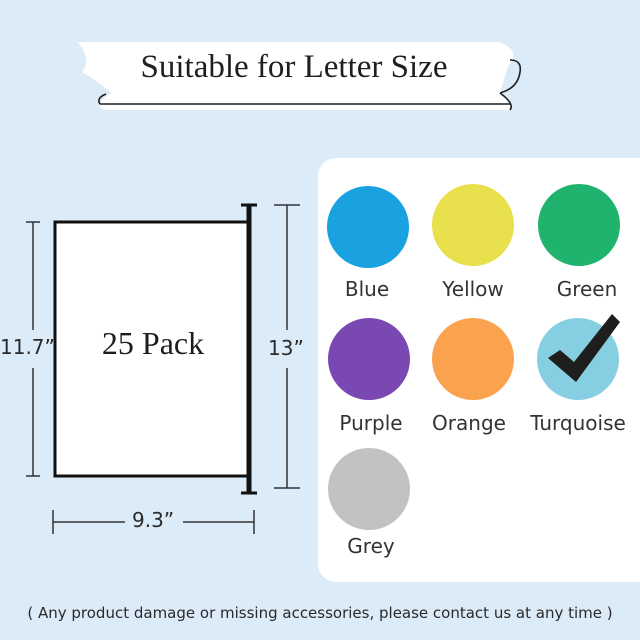 This screenshot has width=640, height=640. What do you see at coordinates (368, 227) in the screenshot?
I see `swatch-blue` at bounding box center [368, 227].